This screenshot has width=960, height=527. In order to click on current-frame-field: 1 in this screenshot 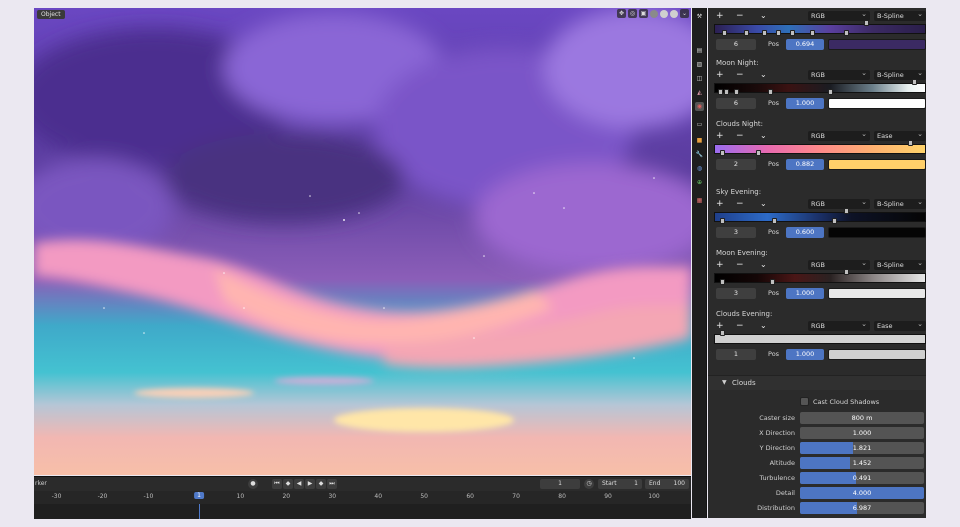, I will do `click(560, 484)`.